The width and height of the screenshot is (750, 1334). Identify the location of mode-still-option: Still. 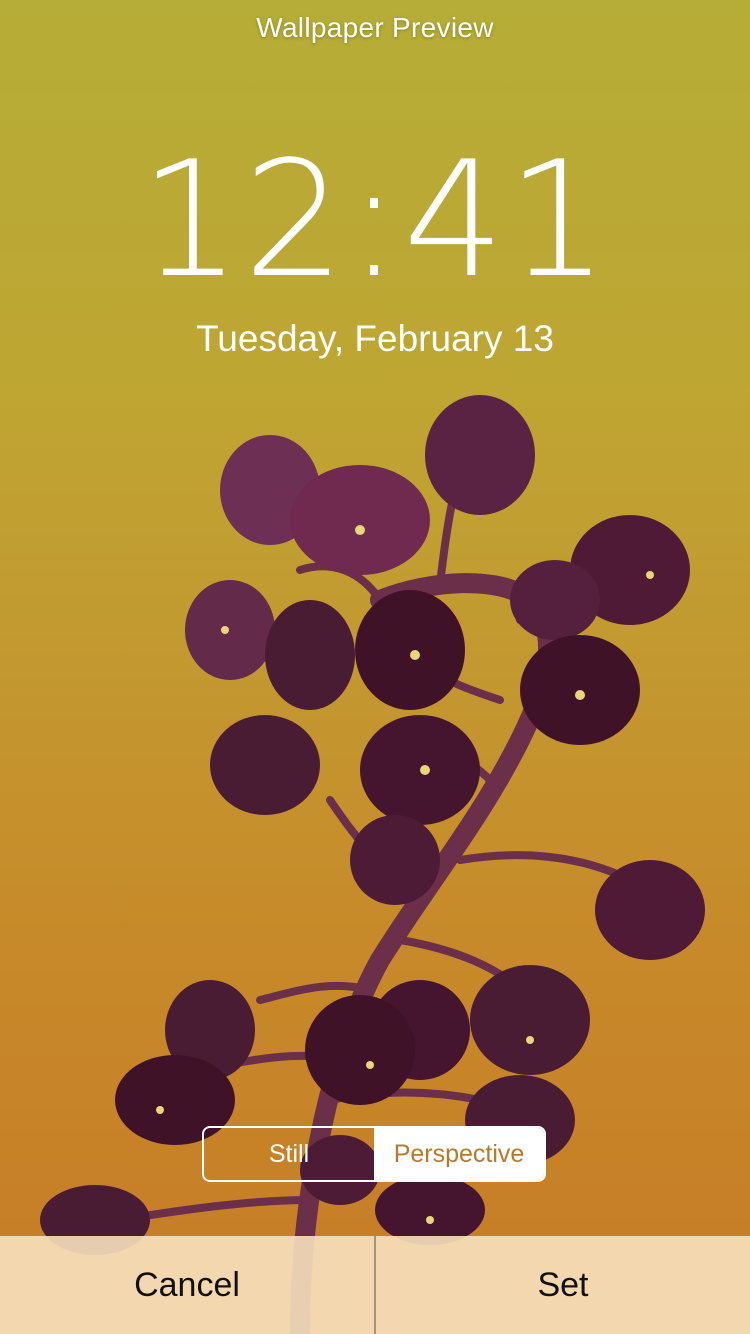
(289, 1154).